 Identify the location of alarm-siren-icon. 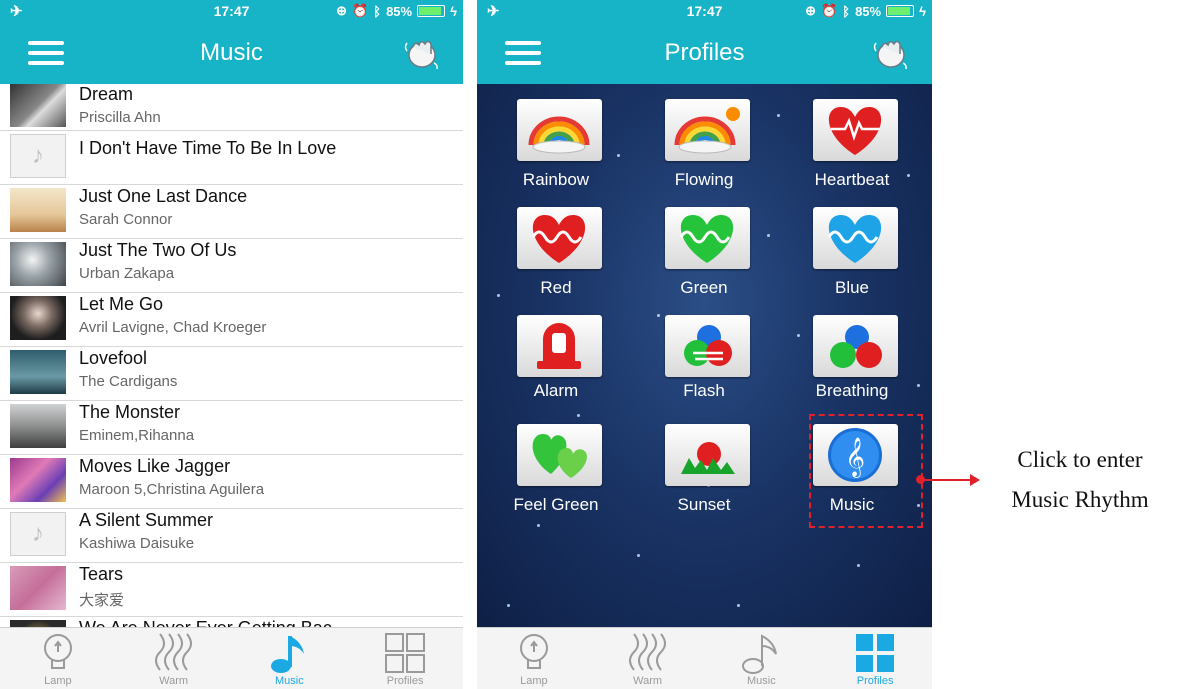
(559, 346).